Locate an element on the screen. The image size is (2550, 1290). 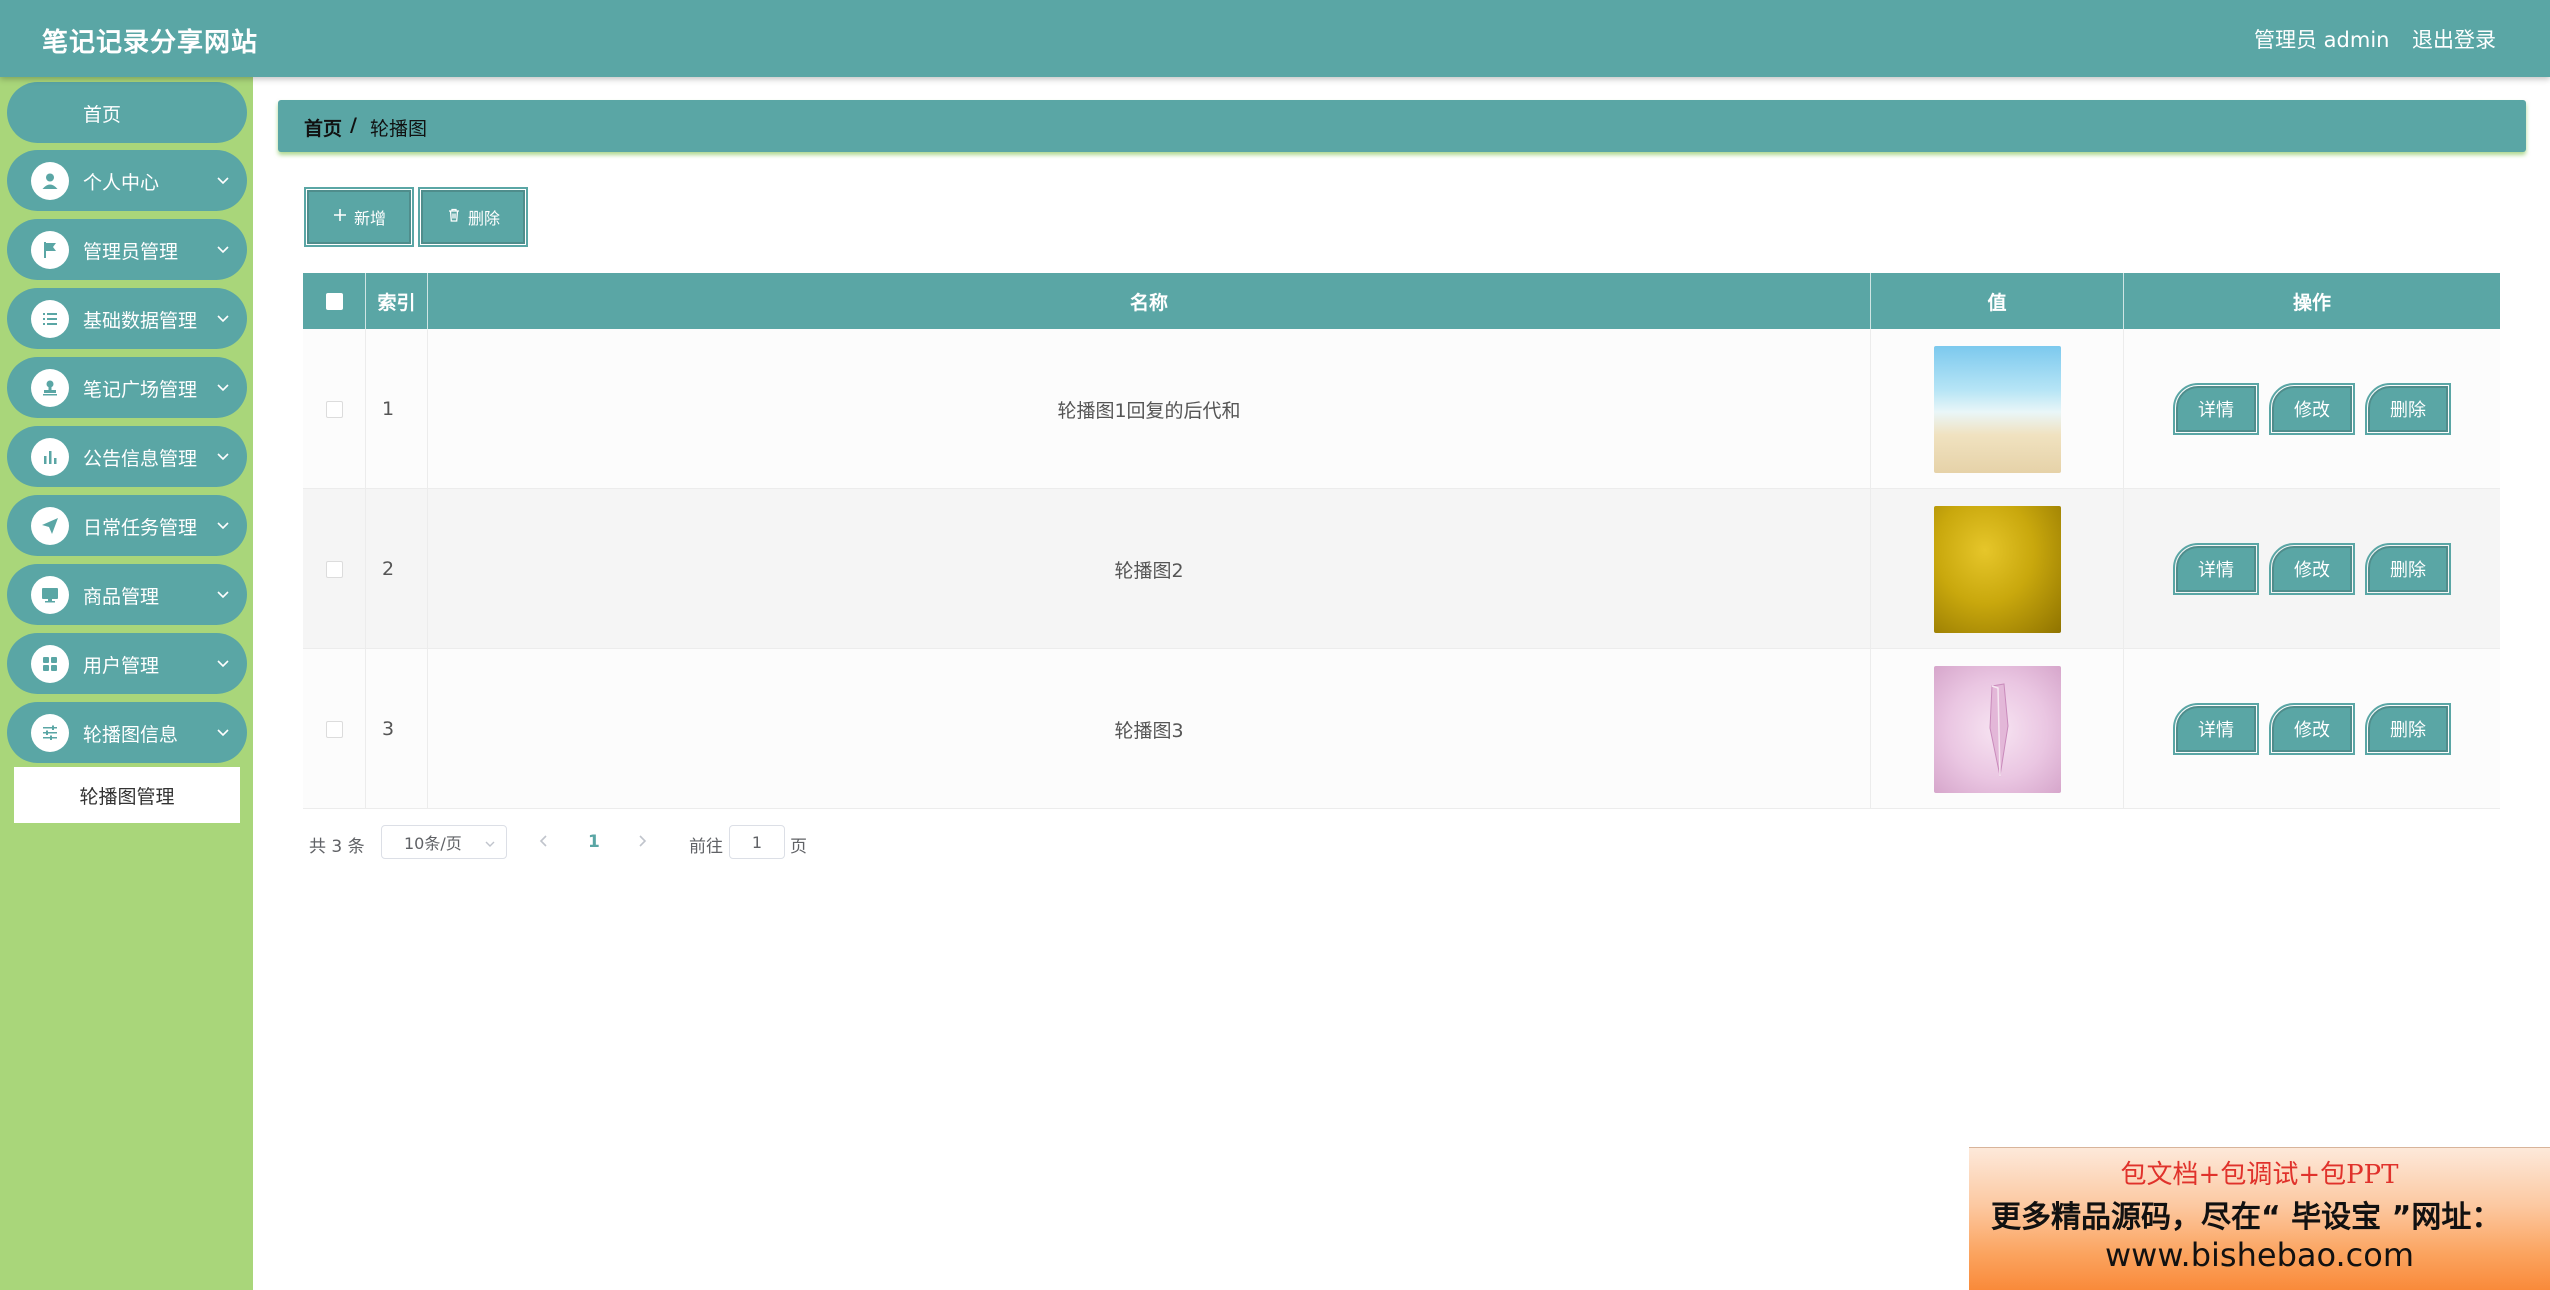
bar-chart-icon is located at coordinates (50, 457).